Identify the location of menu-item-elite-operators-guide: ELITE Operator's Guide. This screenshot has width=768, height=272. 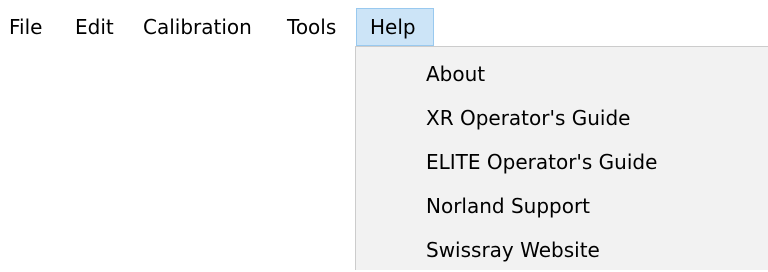
(541, 162).